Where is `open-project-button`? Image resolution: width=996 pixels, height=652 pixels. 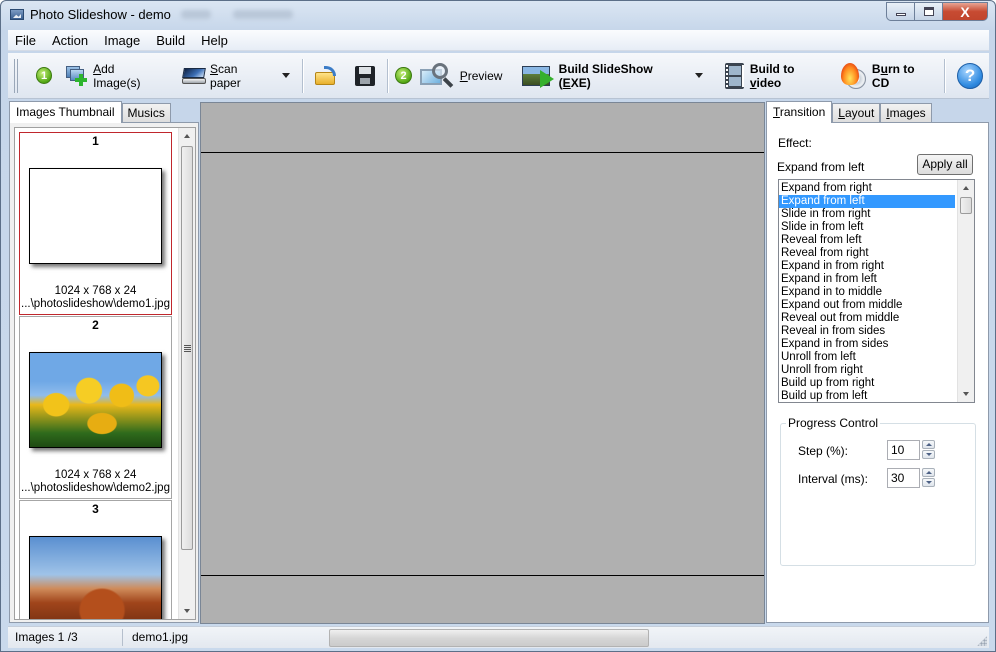
open-project-button is located at coordinates (326, 76).